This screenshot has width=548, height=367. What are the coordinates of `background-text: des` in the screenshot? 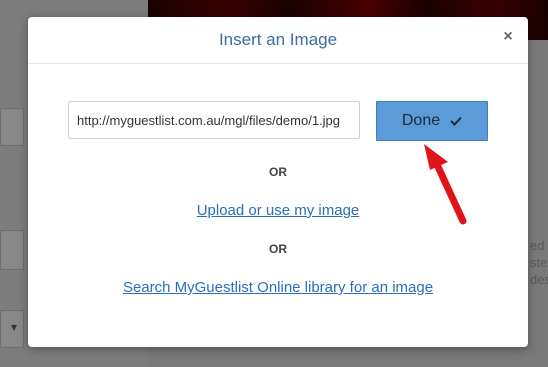 It's located at (539, 279).